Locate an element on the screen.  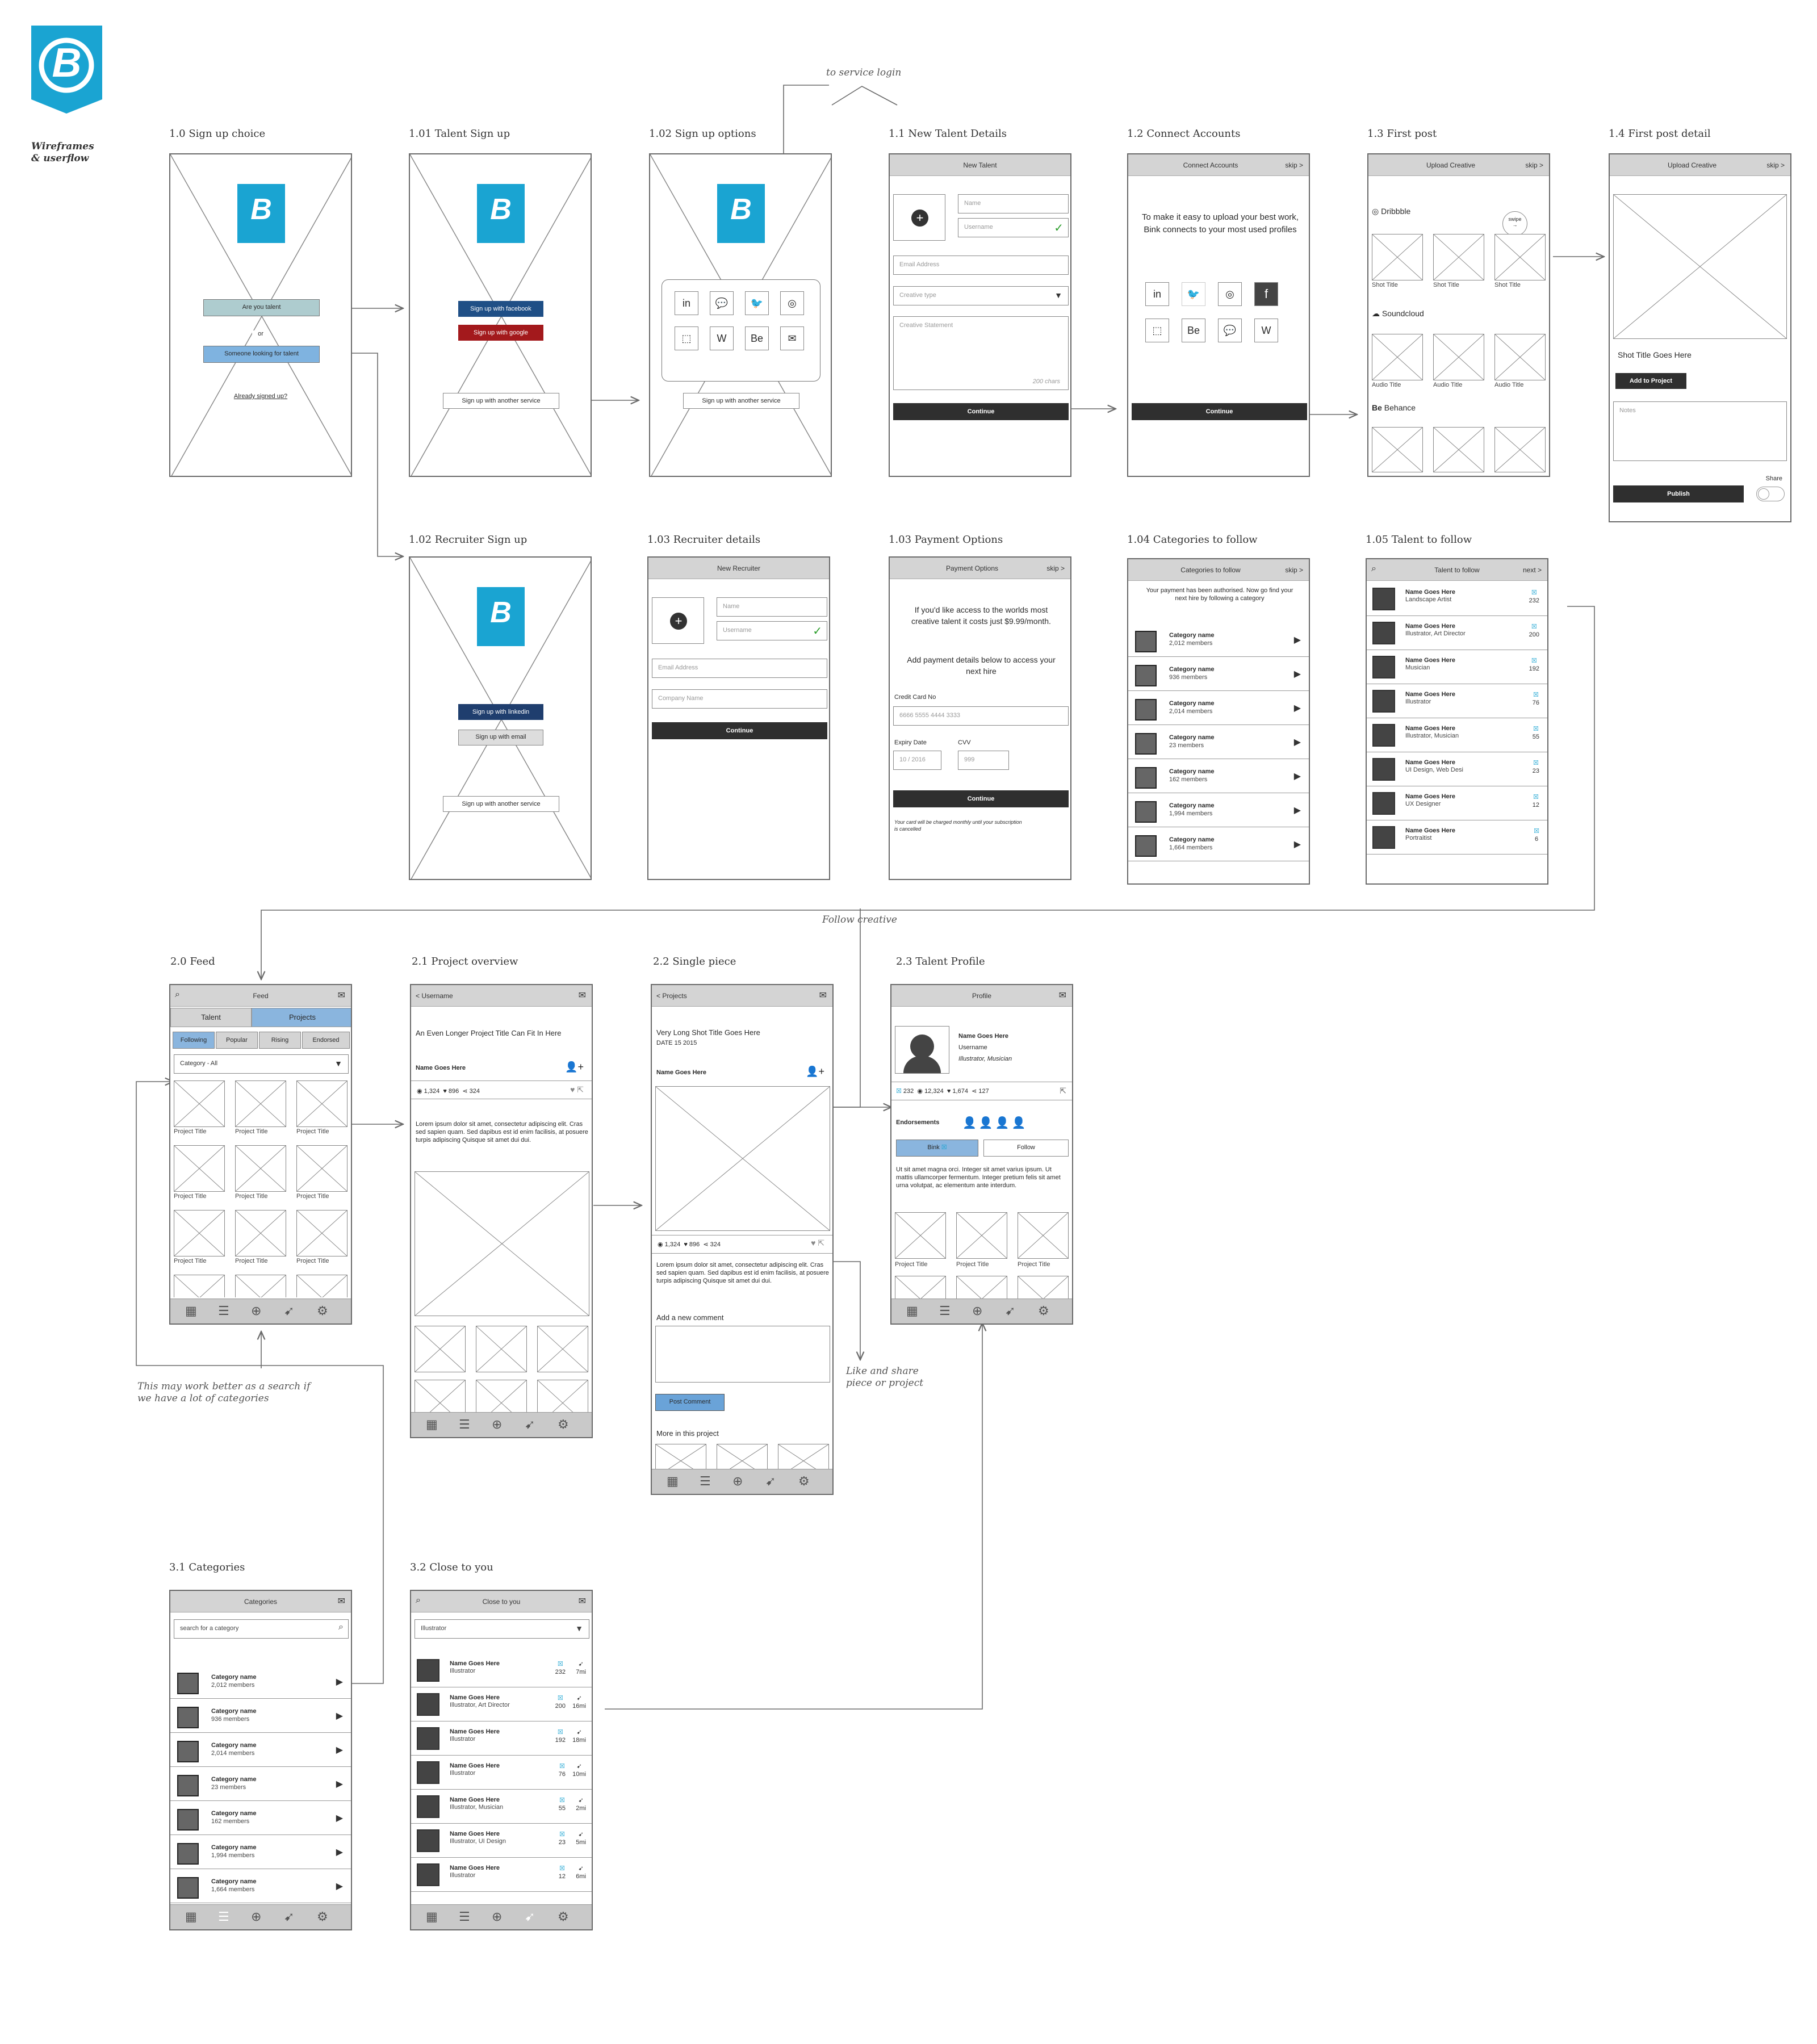
already-signed-link: Already signed up? is located at coordinates (260, 396).